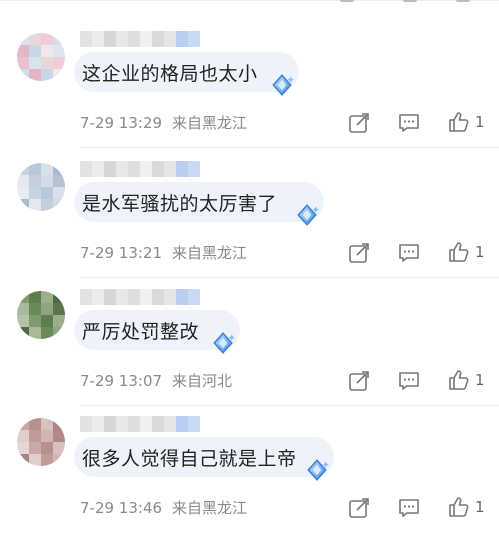 Image resolution: width=499 pixels, height=539 pixels. I want to click on comment-text: 是水军骚扰的太厉害了, so click(180, 203).